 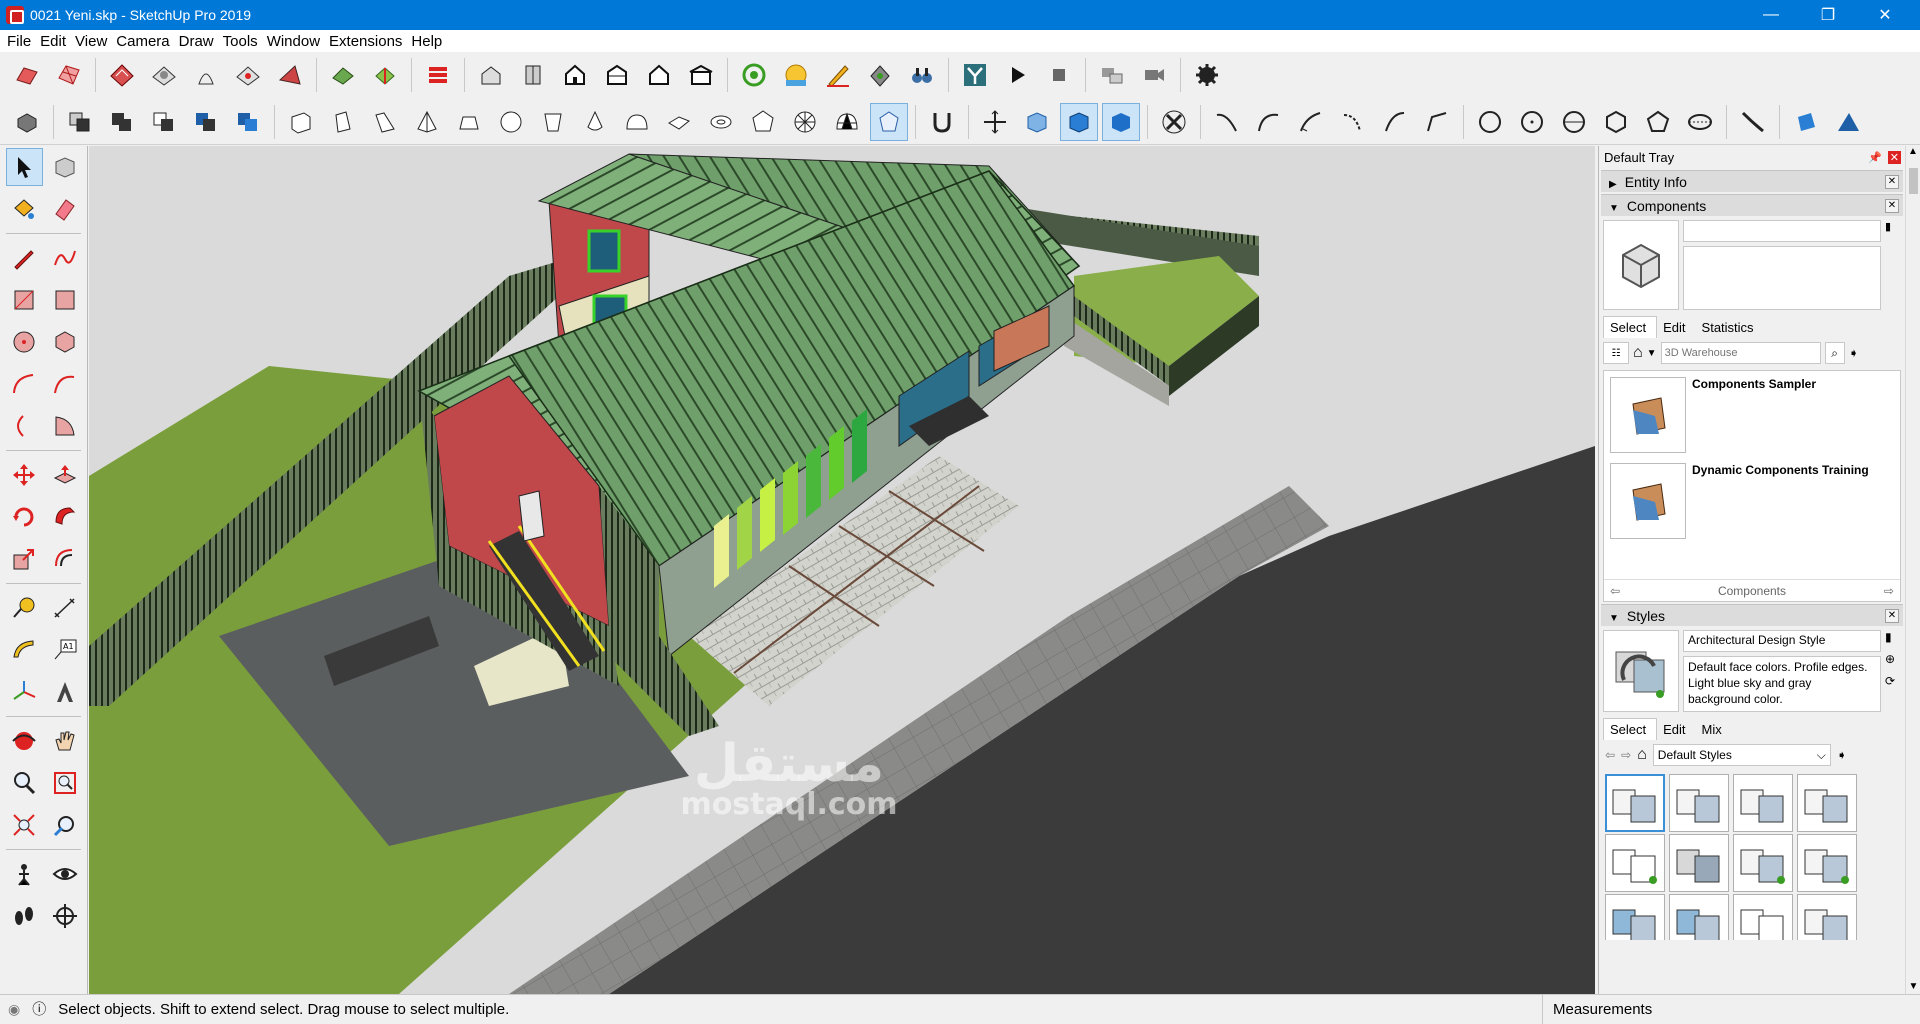 What do you see at coordinates (1079, 121) in the screenshot?
I see `section-cuts-button` at bounding box center [1079, 121].